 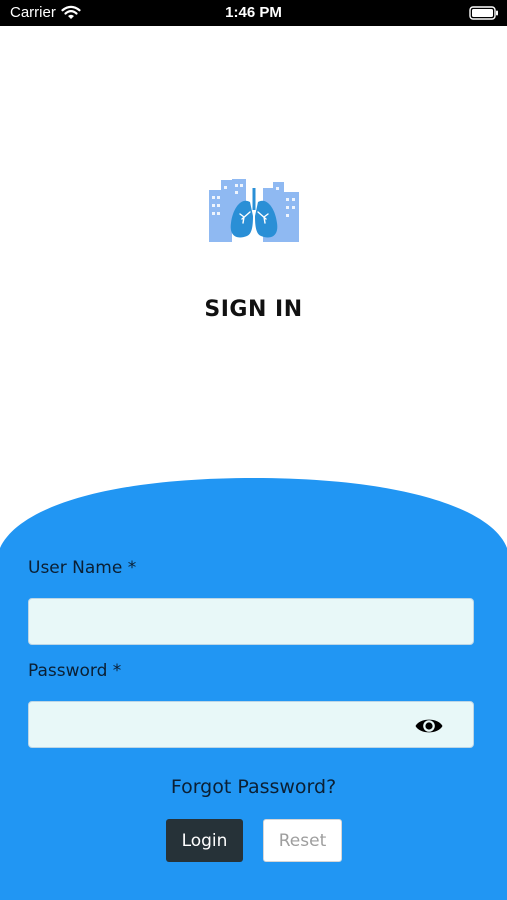 I want to click on status-bar: Carrier 1:46 PM, so click(x=253, y=13).